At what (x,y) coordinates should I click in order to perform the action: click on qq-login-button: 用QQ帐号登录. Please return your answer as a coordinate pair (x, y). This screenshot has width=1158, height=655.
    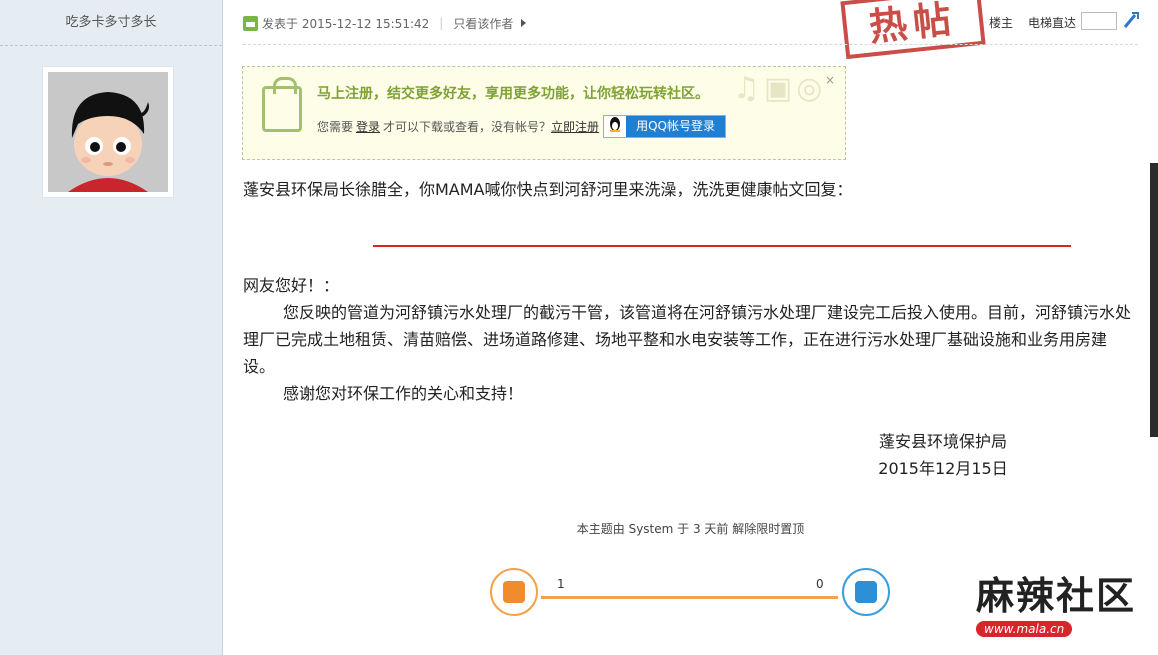
    Looking at the image, I should click on (664, 126).